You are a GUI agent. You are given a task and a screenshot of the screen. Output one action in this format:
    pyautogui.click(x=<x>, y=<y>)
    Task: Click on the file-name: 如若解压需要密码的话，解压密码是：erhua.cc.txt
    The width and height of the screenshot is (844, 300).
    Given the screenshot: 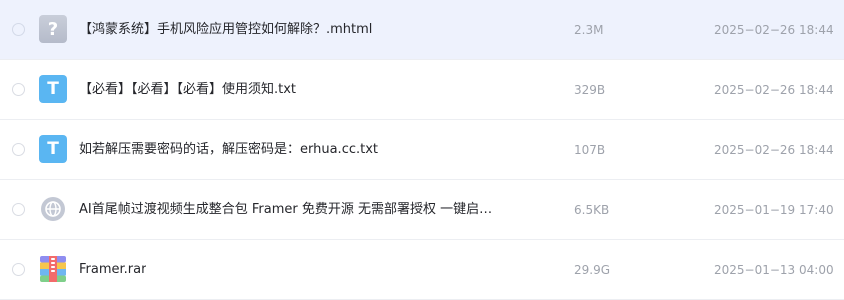 What is the action you would take?
    pyautogui.click(x=228, y=150)
    